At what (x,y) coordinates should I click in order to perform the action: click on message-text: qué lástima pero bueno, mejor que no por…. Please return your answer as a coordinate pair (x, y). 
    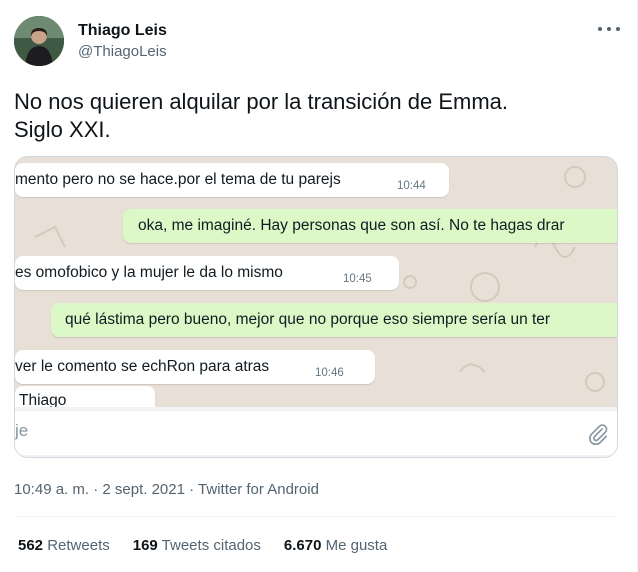
    Looking at the image, I should click on (308, 319).